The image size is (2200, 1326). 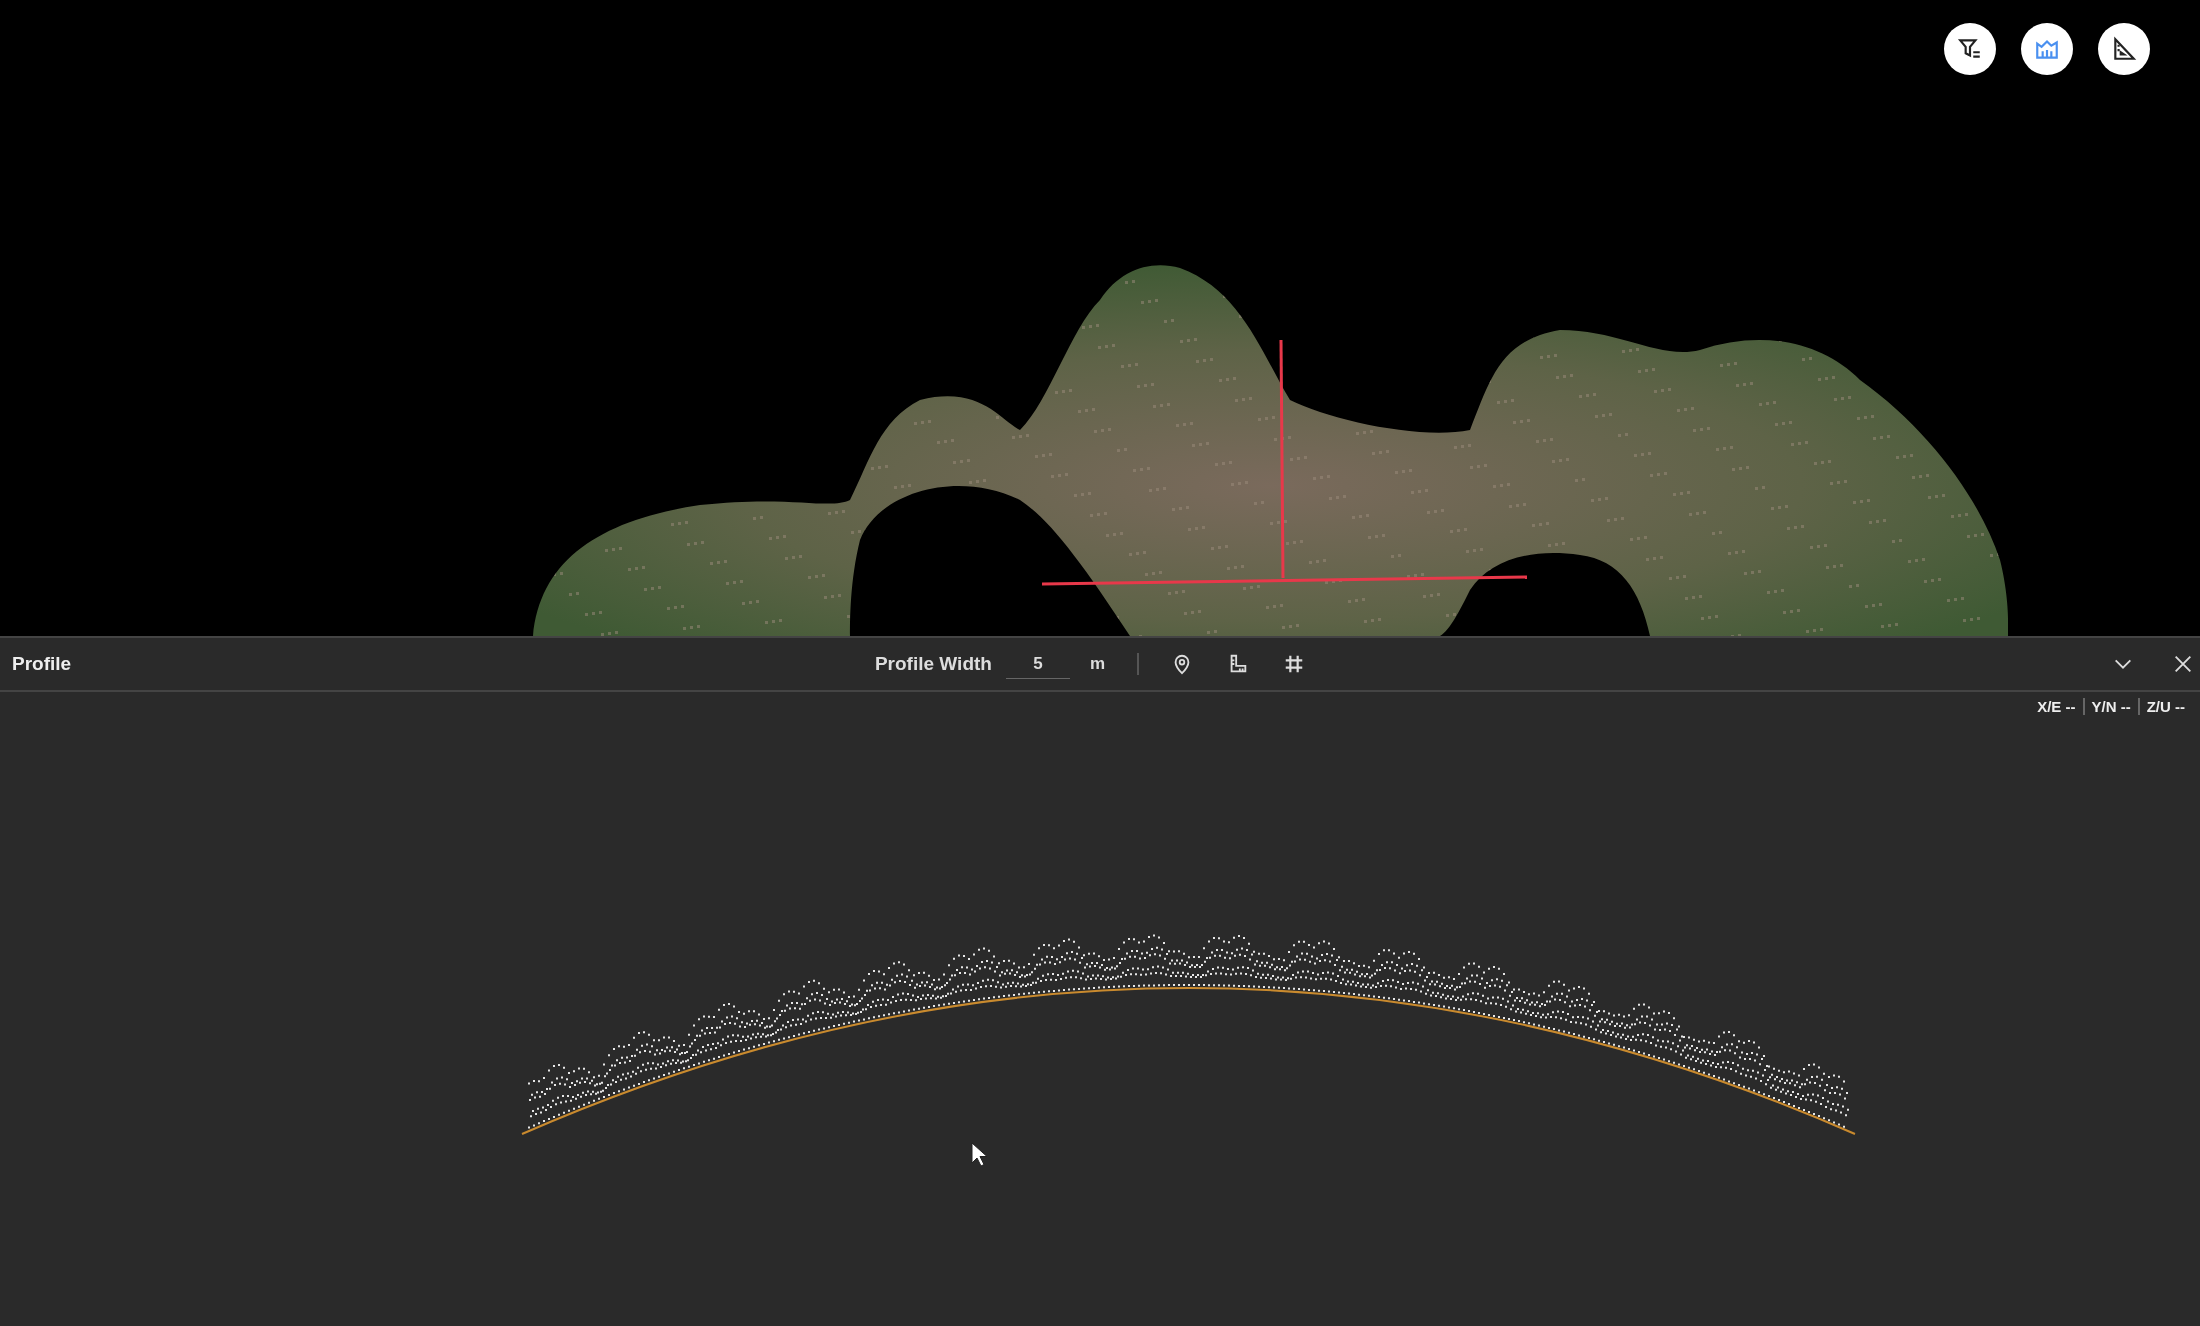 I want to click on filter-button, so click(x=1970, y=49).